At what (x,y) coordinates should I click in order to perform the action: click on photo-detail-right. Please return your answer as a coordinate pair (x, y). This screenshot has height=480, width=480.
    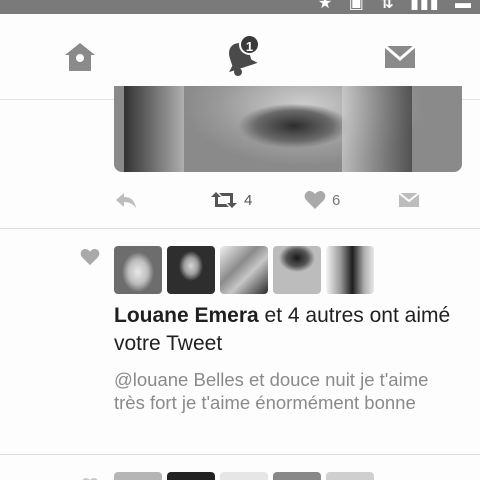
    Looking at the image, I should click on (377, 129).